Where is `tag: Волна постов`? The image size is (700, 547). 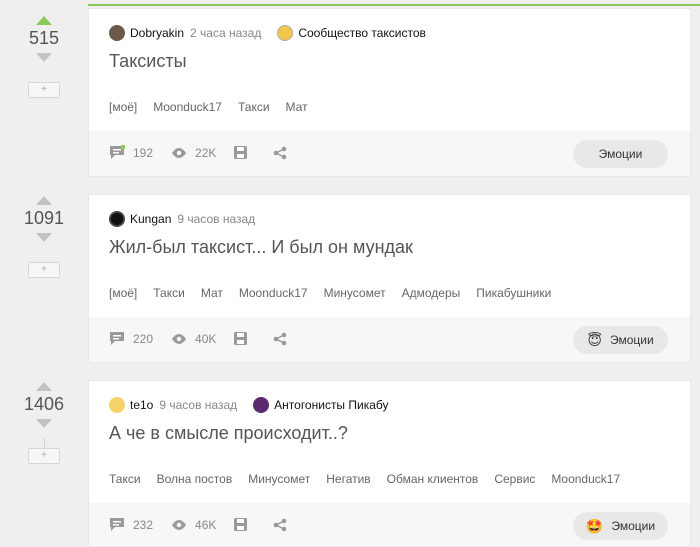 tag: Волна постов is located at coordinates (195, 479).